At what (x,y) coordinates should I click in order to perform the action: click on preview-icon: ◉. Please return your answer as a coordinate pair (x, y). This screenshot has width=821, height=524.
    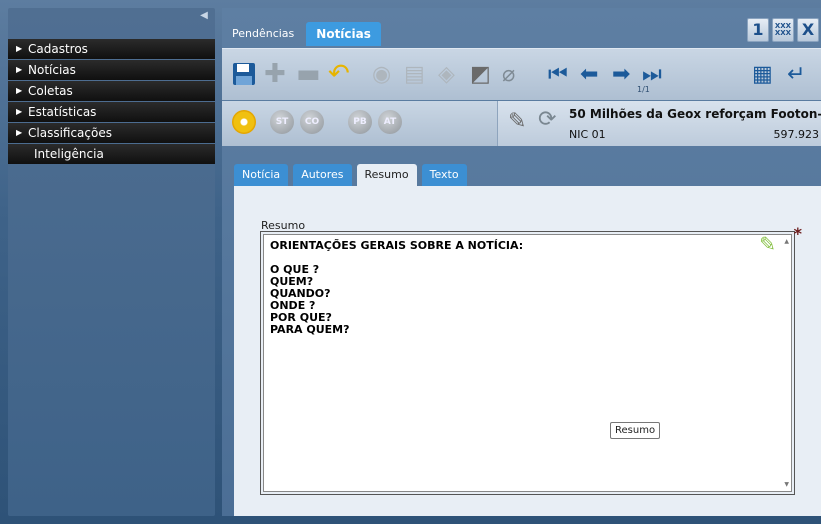
    Looking at the image, I should click on (381, 74).